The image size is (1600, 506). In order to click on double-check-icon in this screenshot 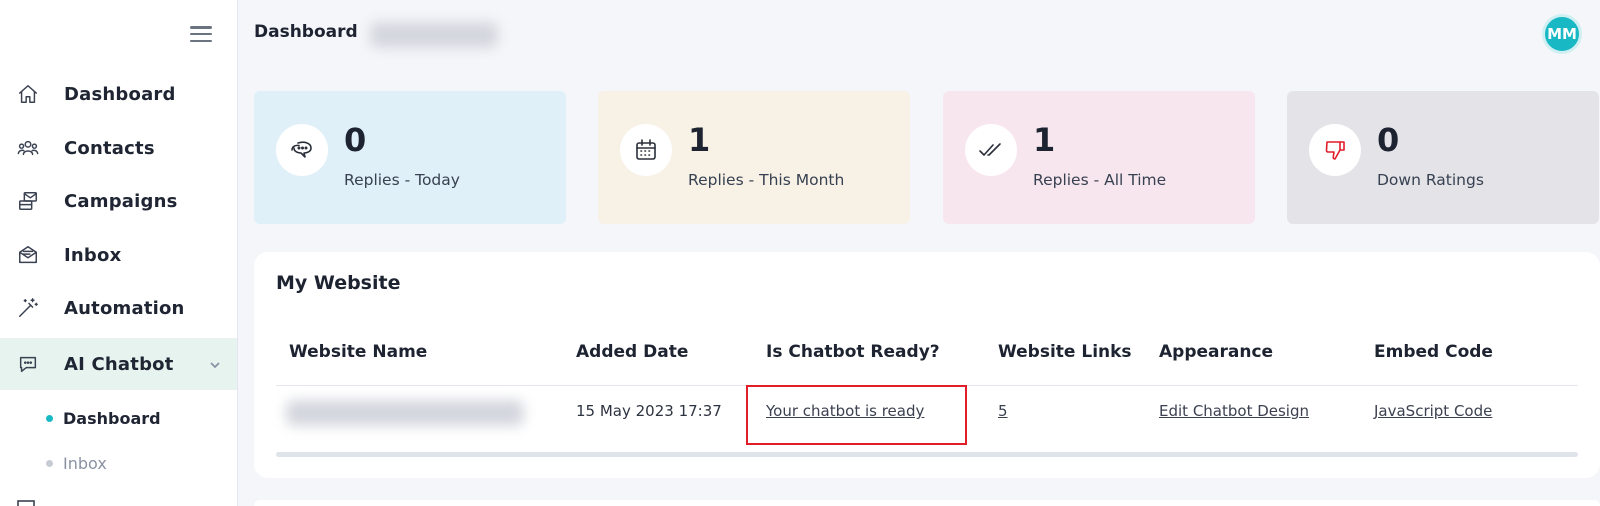, I will do `click(991, 150)`.